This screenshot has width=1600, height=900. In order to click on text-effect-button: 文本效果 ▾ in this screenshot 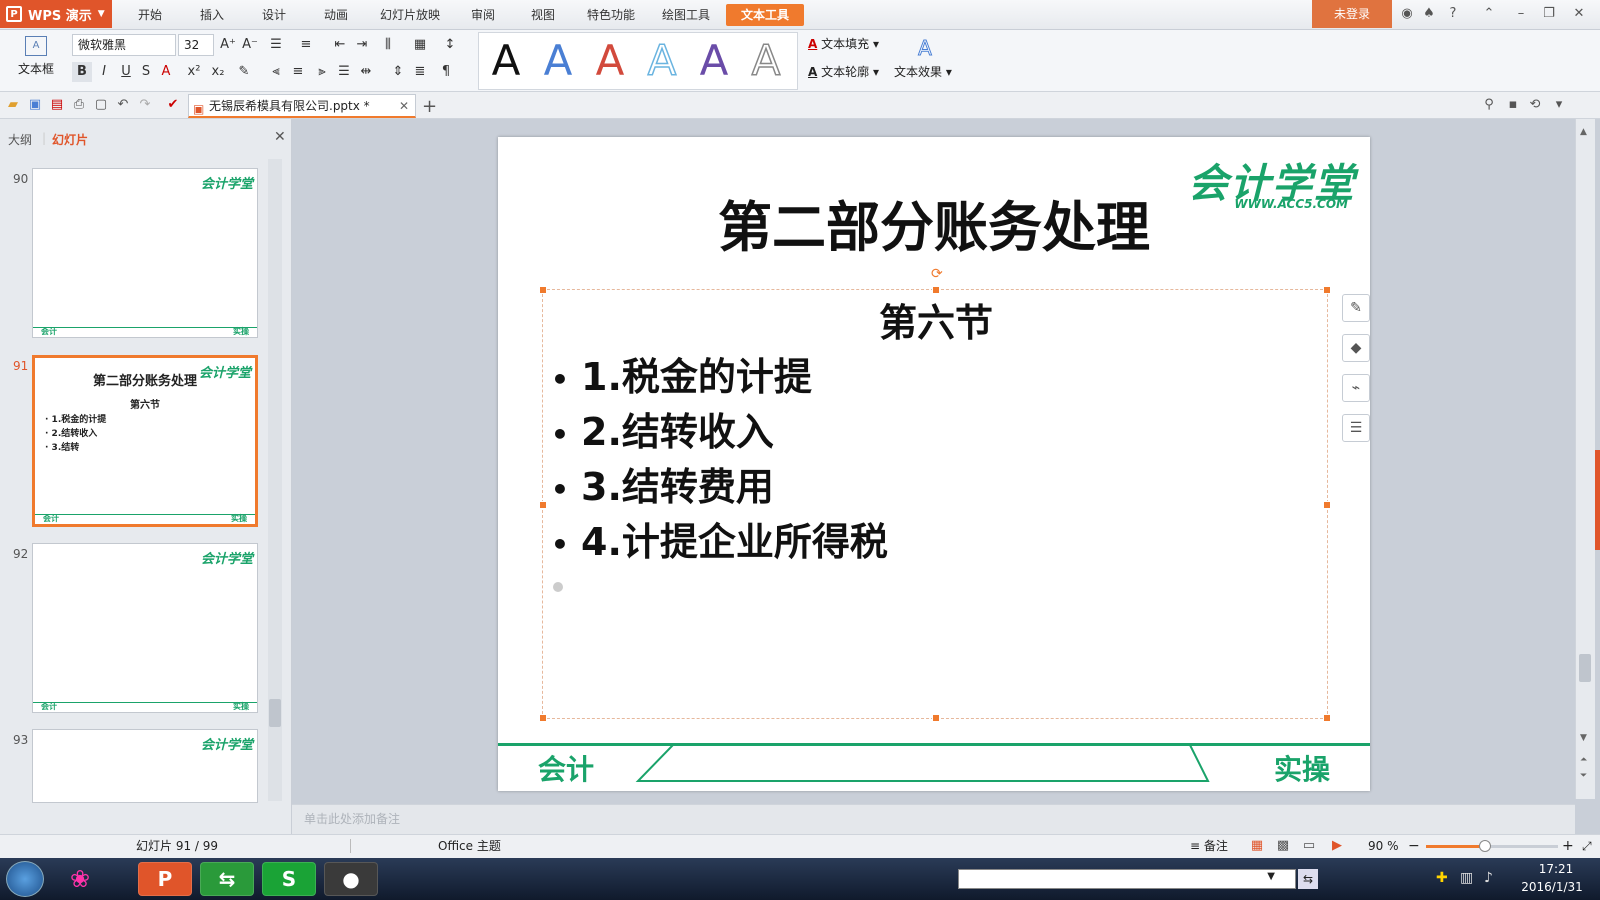, I will do `click(923, 72)`.